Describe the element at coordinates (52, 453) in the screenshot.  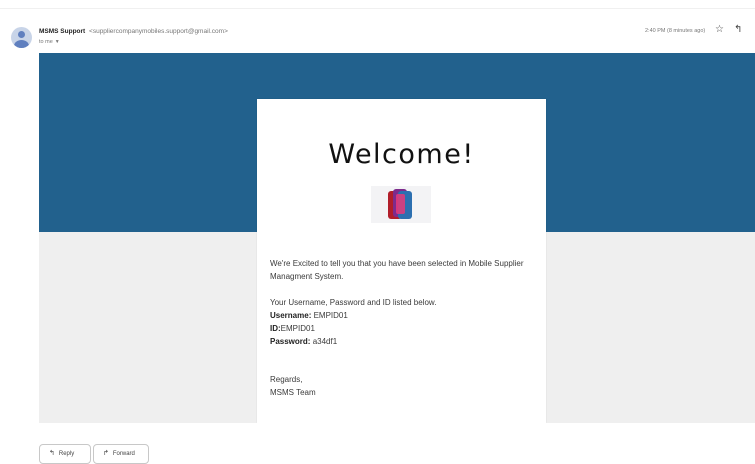
I see `reply-arrow-icon: ↰` at that location.